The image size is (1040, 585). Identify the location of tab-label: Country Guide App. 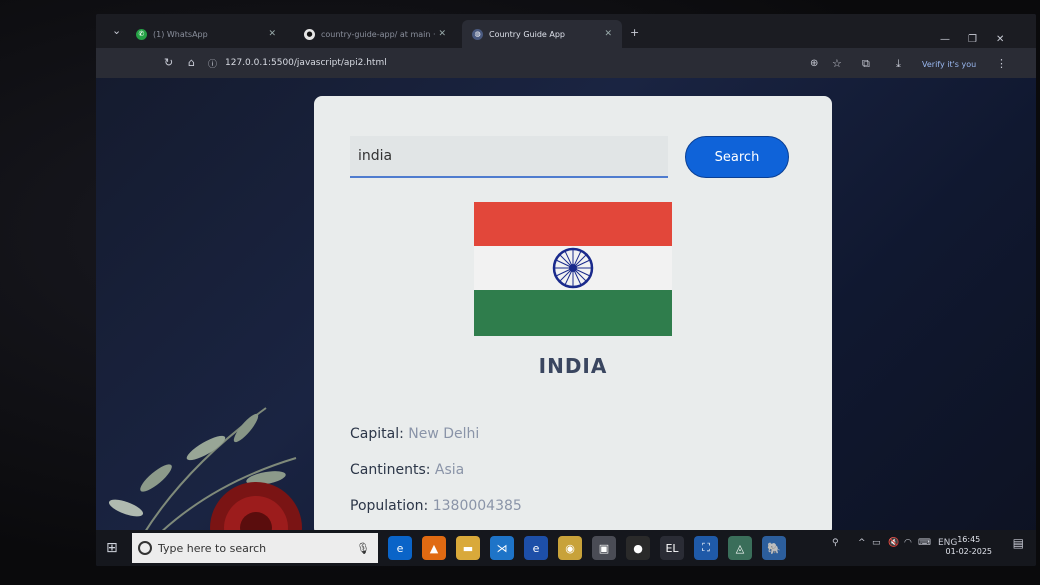
(527, 34).